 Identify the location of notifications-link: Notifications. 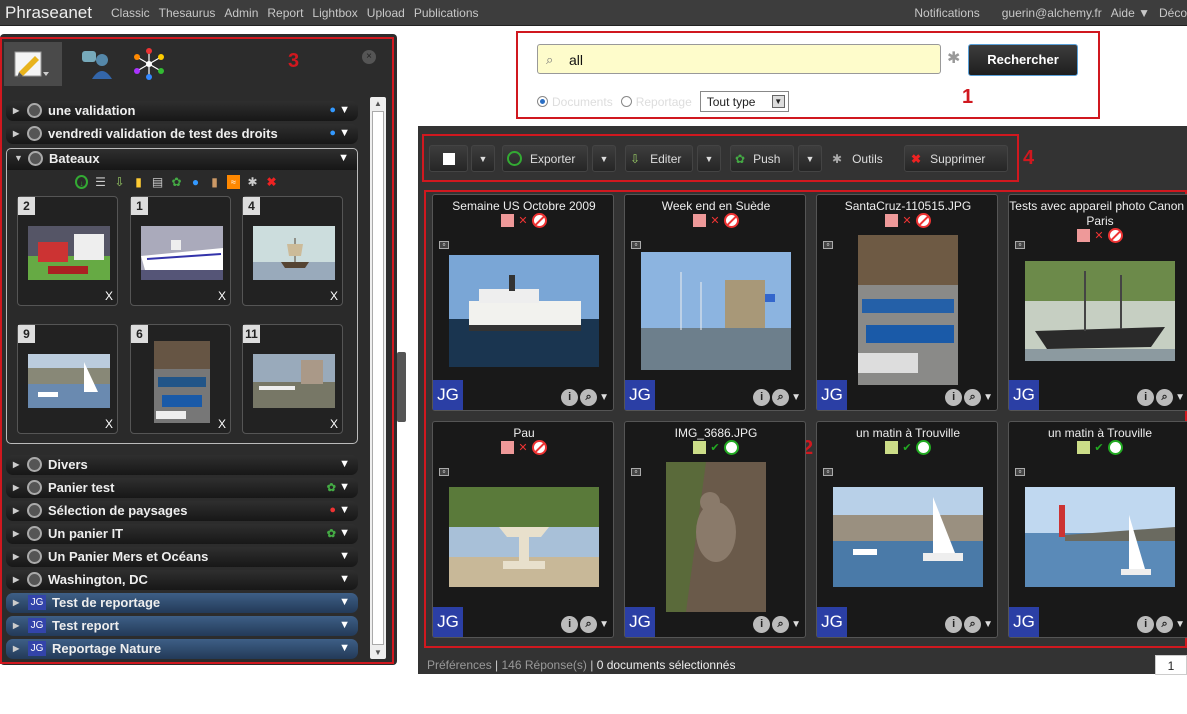
(946, 13).